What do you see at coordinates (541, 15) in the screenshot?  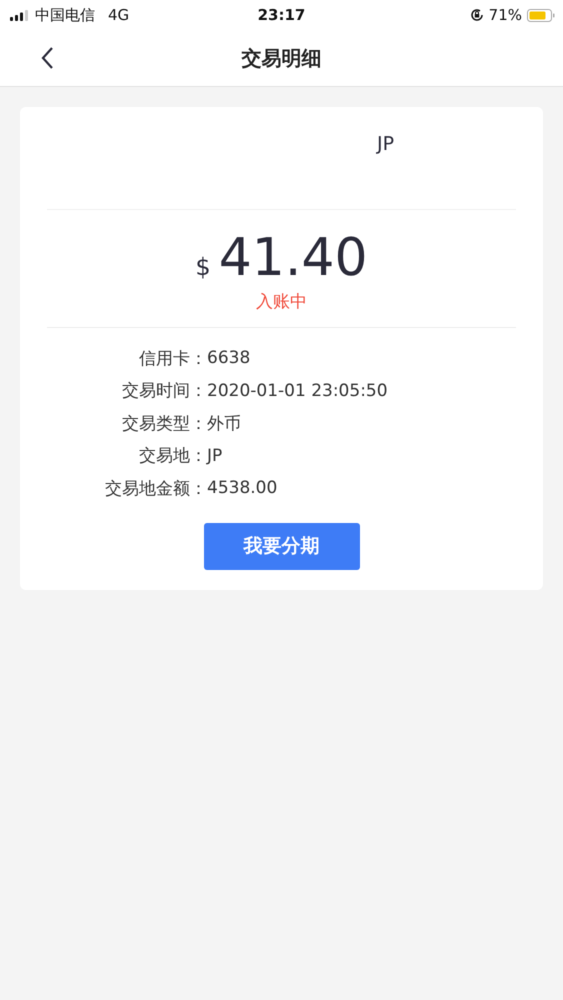 I see `battery-icon` at bounding box center [541, 15].